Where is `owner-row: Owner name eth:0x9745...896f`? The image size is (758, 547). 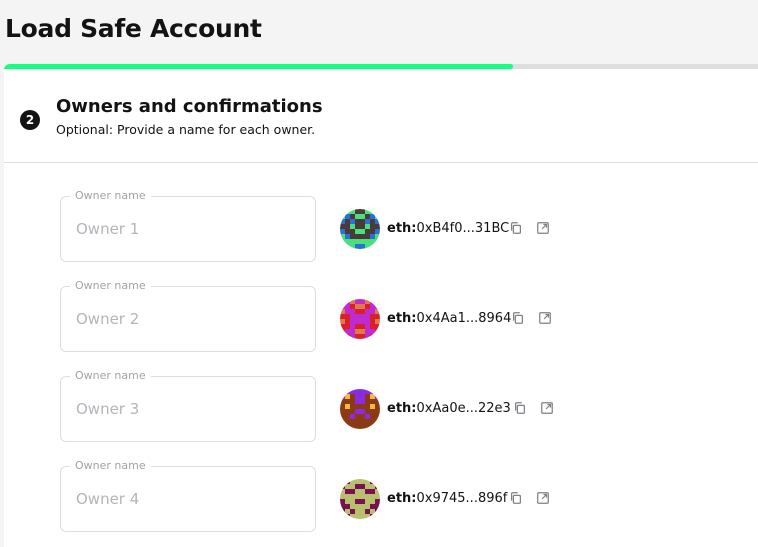 owner-row: Owner name eth:0x9745...896f is located at coordinates (381, 495).